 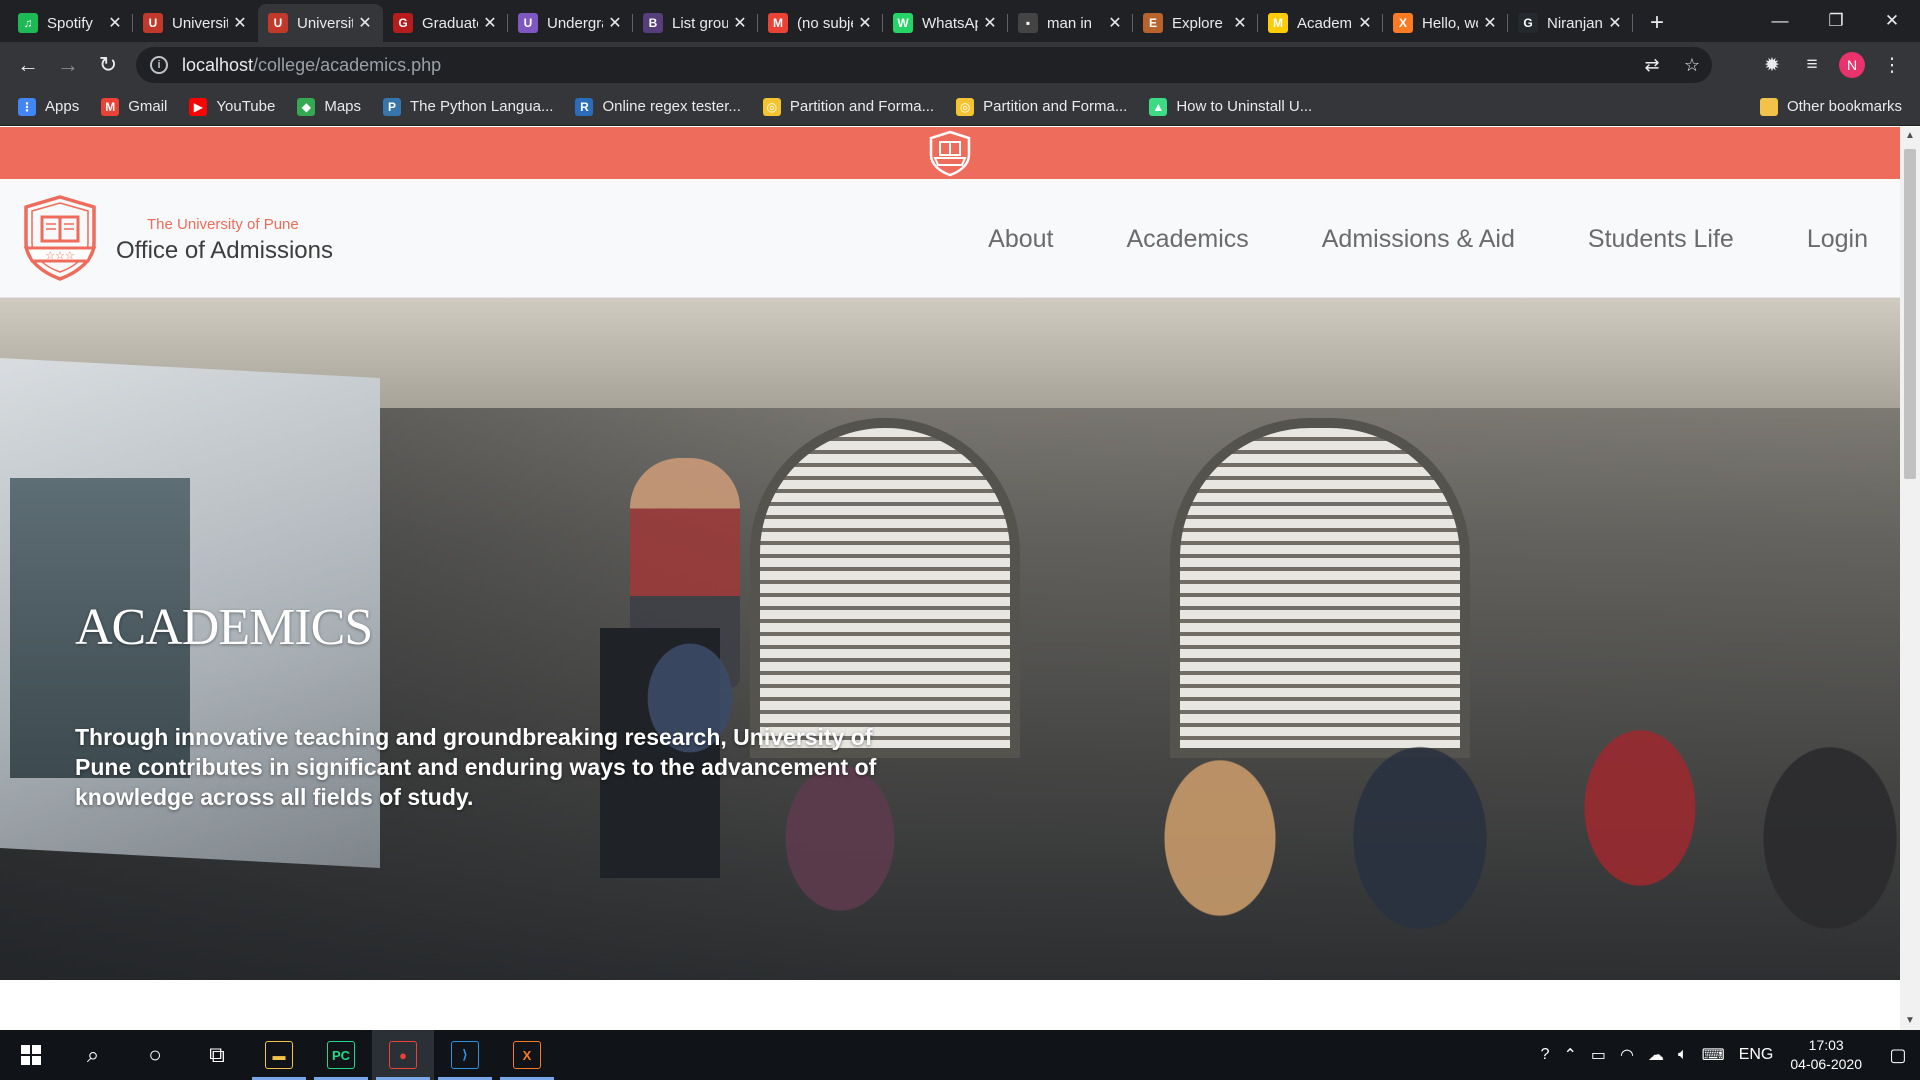 What do you see at coordinates (1153, 23) in the screenshot?
I see `tab-favicon-icon: E` at bounding box center [1153, 23].